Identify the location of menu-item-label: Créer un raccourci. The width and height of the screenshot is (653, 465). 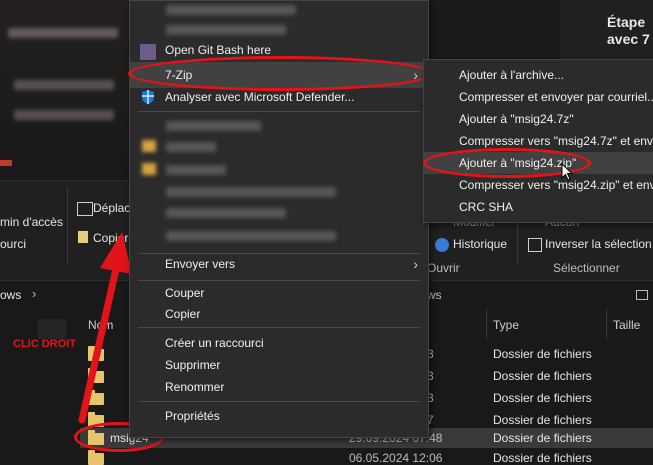
(214, 343).